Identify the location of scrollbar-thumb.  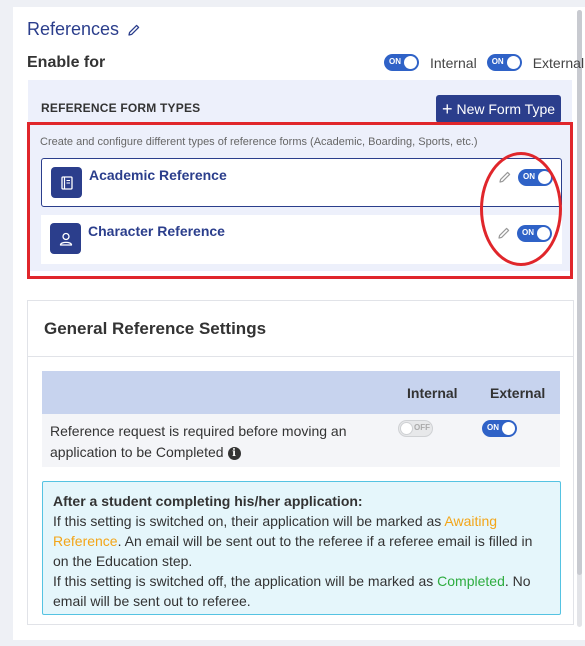
(579, 292).